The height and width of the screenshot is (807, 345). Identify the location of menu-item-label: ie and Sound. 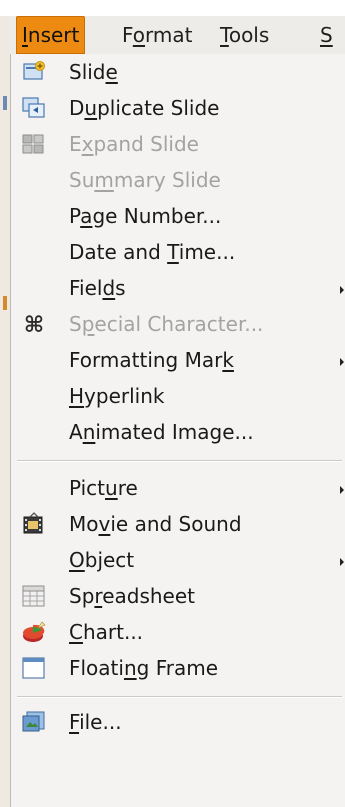
(176, 524).